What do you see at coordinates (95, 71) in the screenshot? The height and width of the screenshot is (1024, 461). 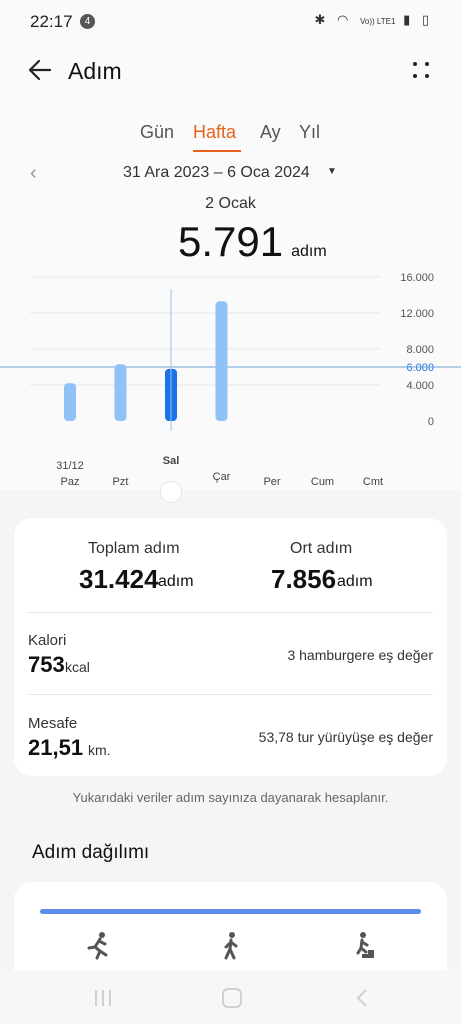 I see `page-title: Adım` at bounding box center [95, 71].